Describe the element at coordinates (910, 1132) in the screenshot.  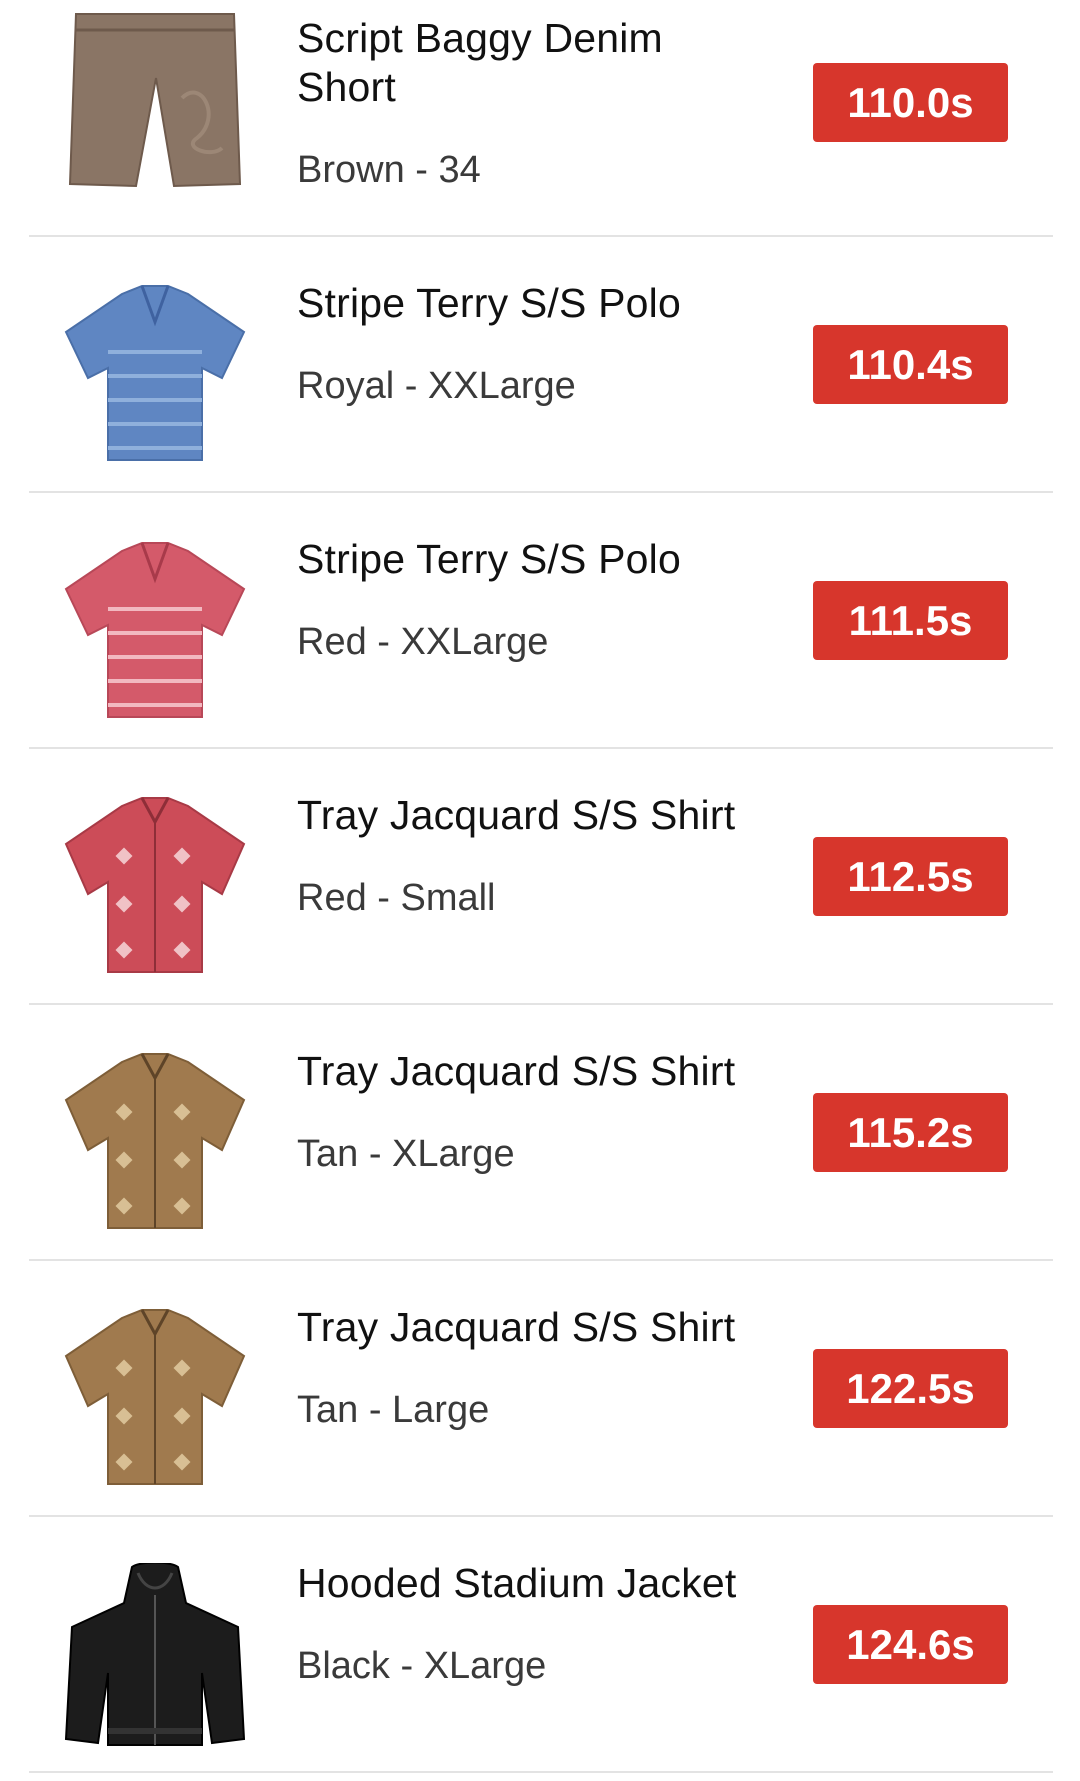
I see `time-badge: 115.2s` at that location.